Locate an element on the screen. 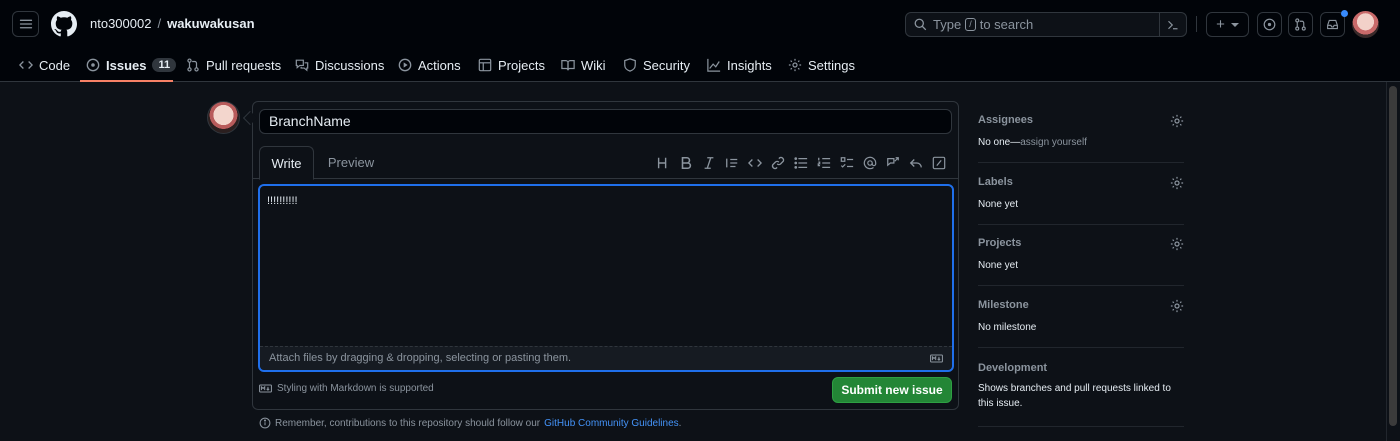 The height and width of the screenshot is (441, 1400). slash-commands-button is located at coordinates (938, 163).